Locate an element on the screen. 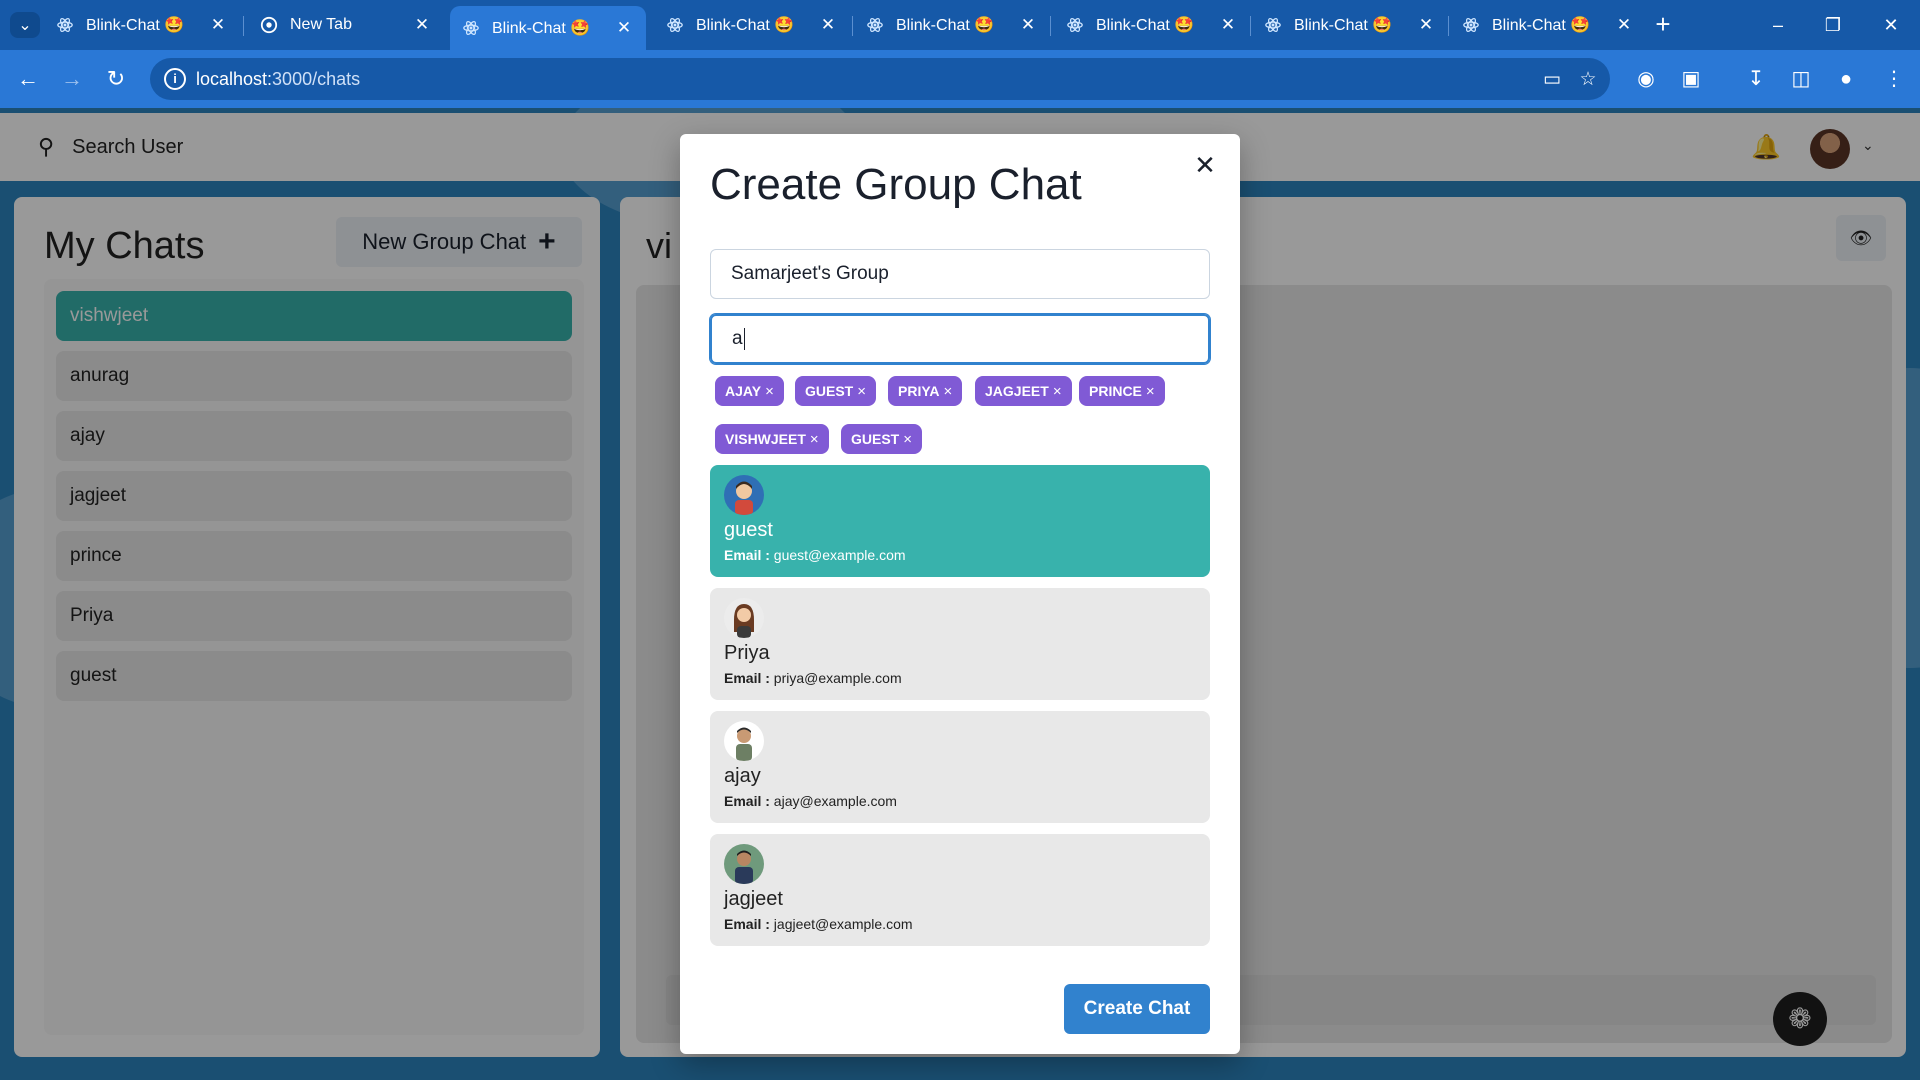 This screenshot has width=1920, height=1080. browser-tab: New Tab ✕ is located at coordinates (346, 25).